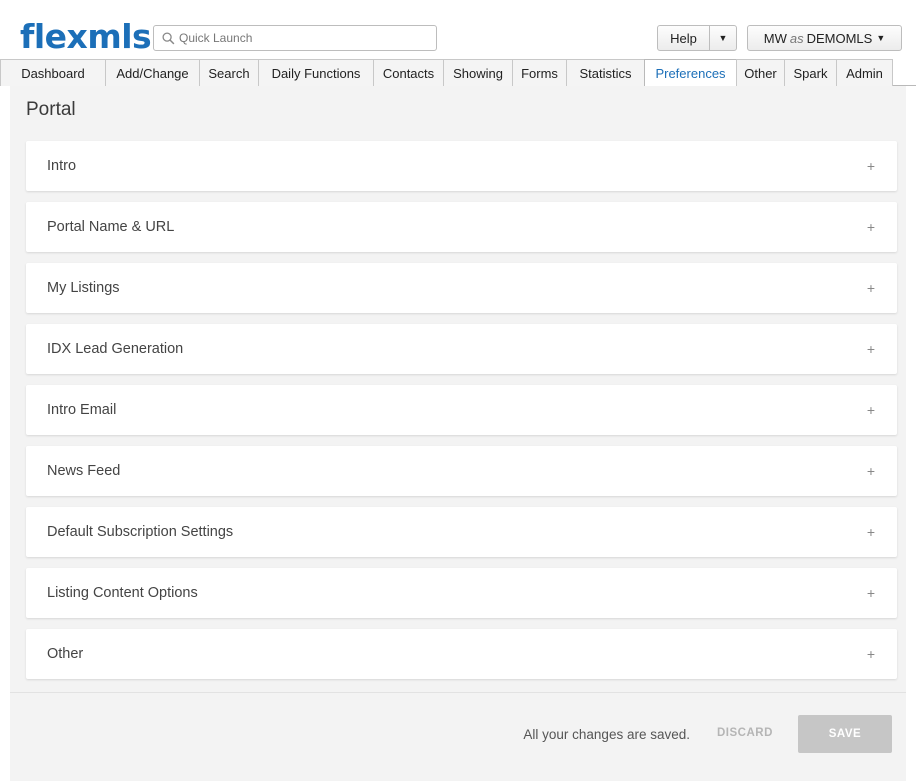 This screenshot has width=916, height=781. What do you see at coordinates (461, 410) in the screenshot?
I see `panel-intro-email: Intro Email +` at bounding box center [461, 410].